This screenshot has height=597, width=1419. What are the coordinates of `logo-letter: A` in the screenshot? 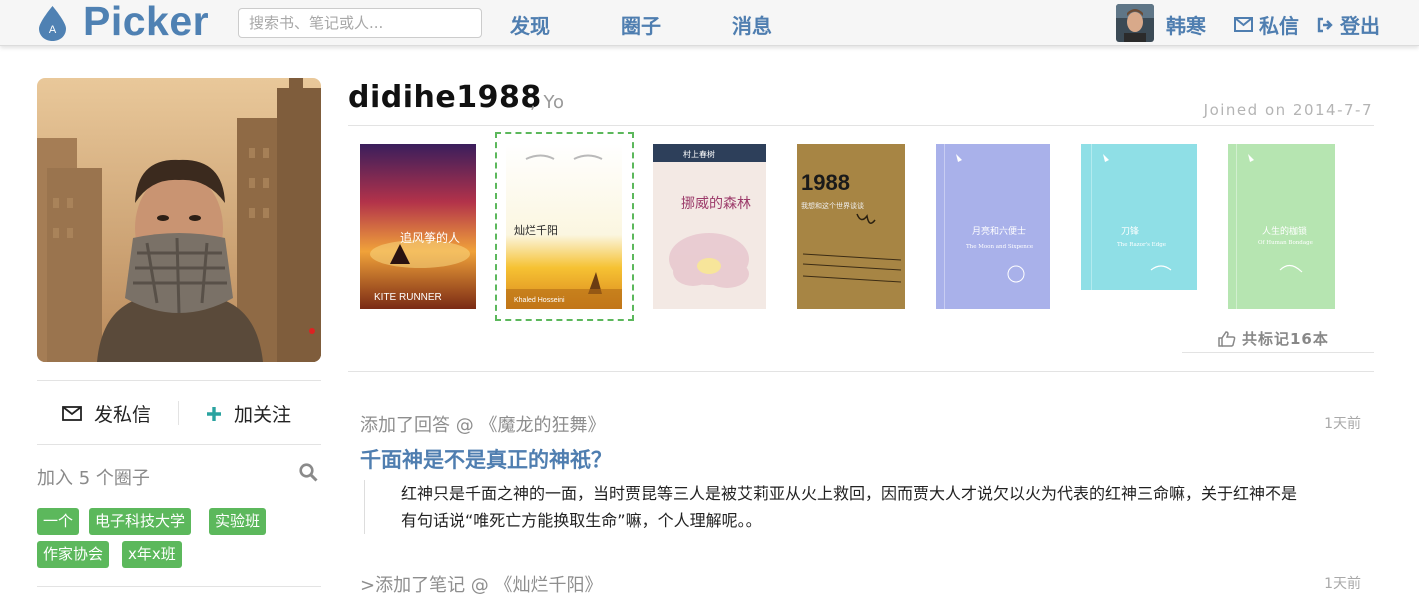 It's located at (53, 30).